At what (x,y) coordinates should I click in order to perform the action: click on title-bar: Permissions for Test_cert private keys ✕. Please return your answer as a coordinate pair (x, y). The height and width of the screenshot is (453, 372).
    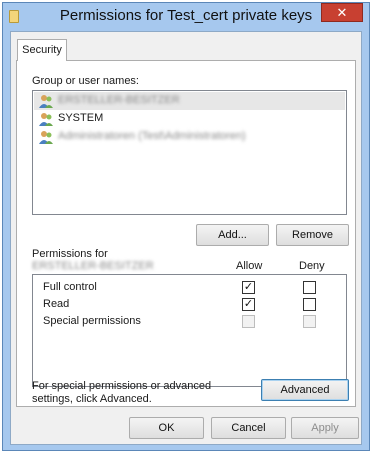
    Looking at the image, I should click on (186, 17).